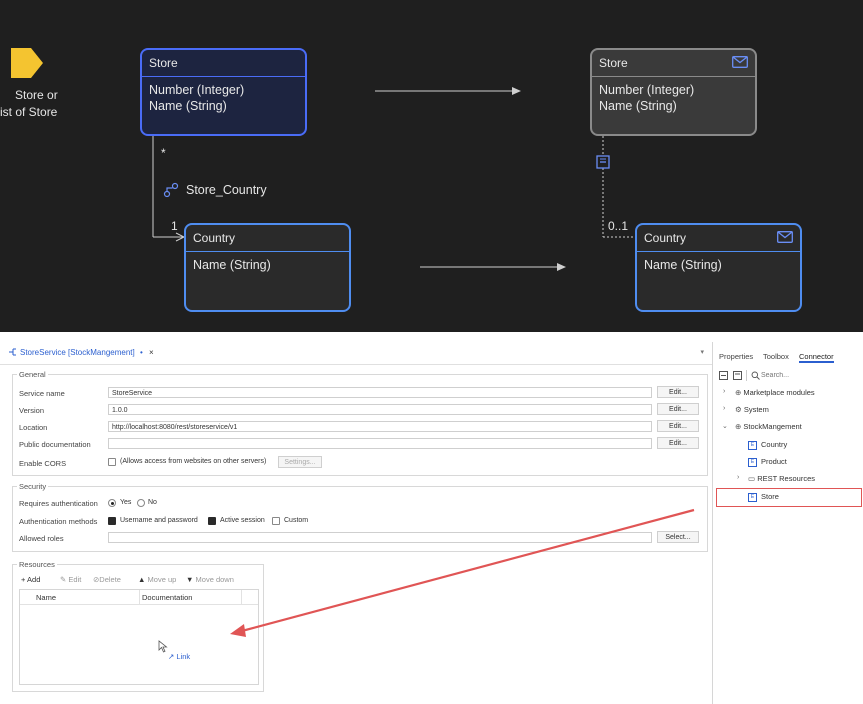 The image size is (863, 704). I want to click on entity-country-source: Country Name (String), so click(267, 267).